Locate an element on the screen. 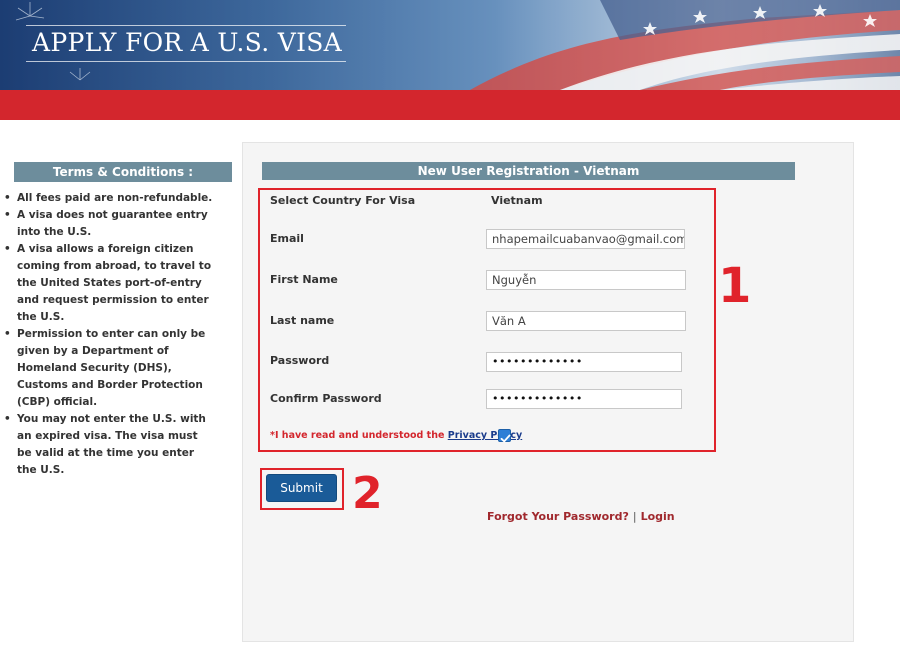  checkmark-icon is located at coordinates (505, 438).